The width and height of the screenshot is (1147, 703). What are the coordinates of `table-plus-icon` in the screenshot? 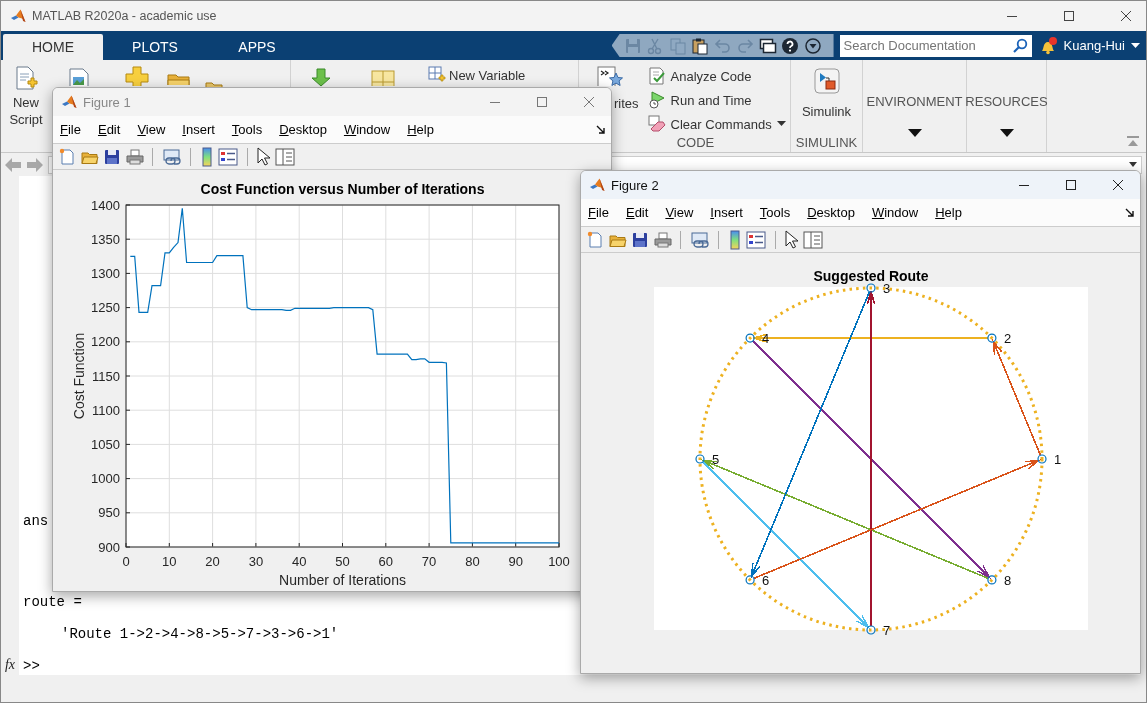 It's located at (437, 75).